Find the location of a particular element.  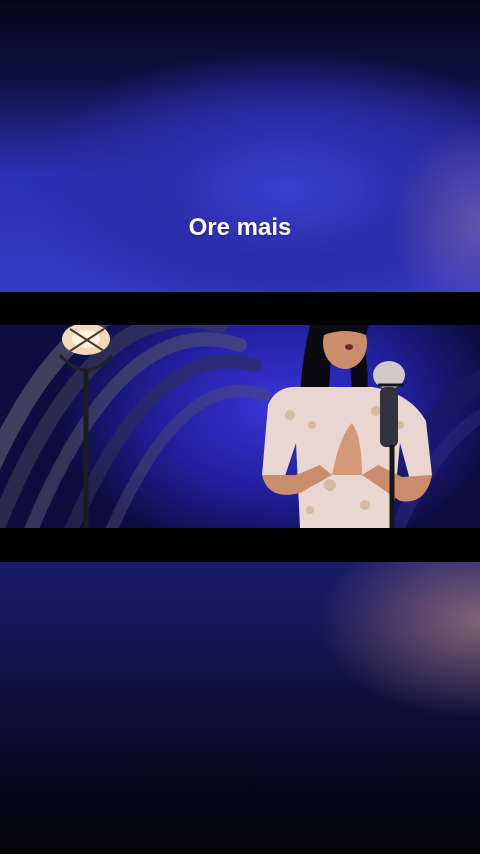

singer-figure is located at coordinates (347, 426).